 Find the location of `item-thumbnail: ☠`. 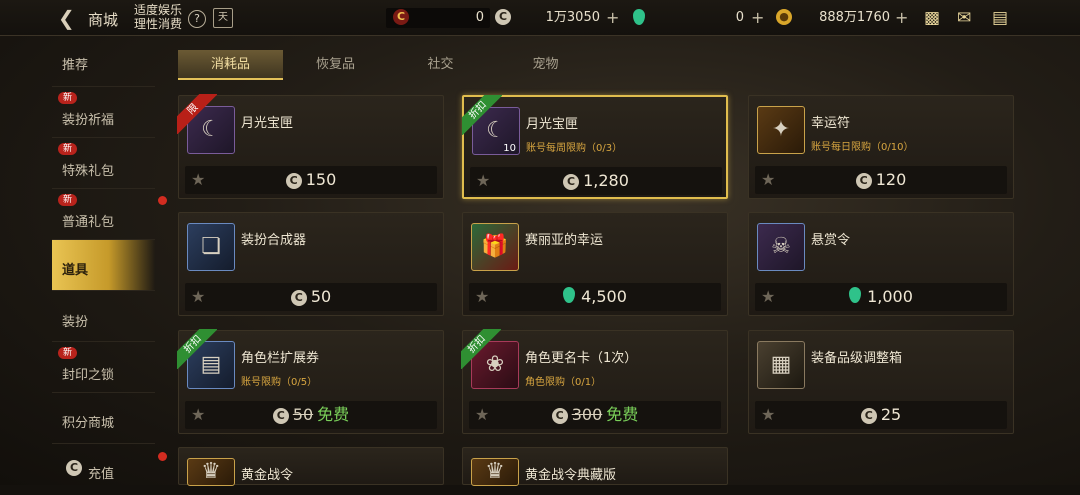

item-thumbnail: ☠ is located at coordinates (781, 247).